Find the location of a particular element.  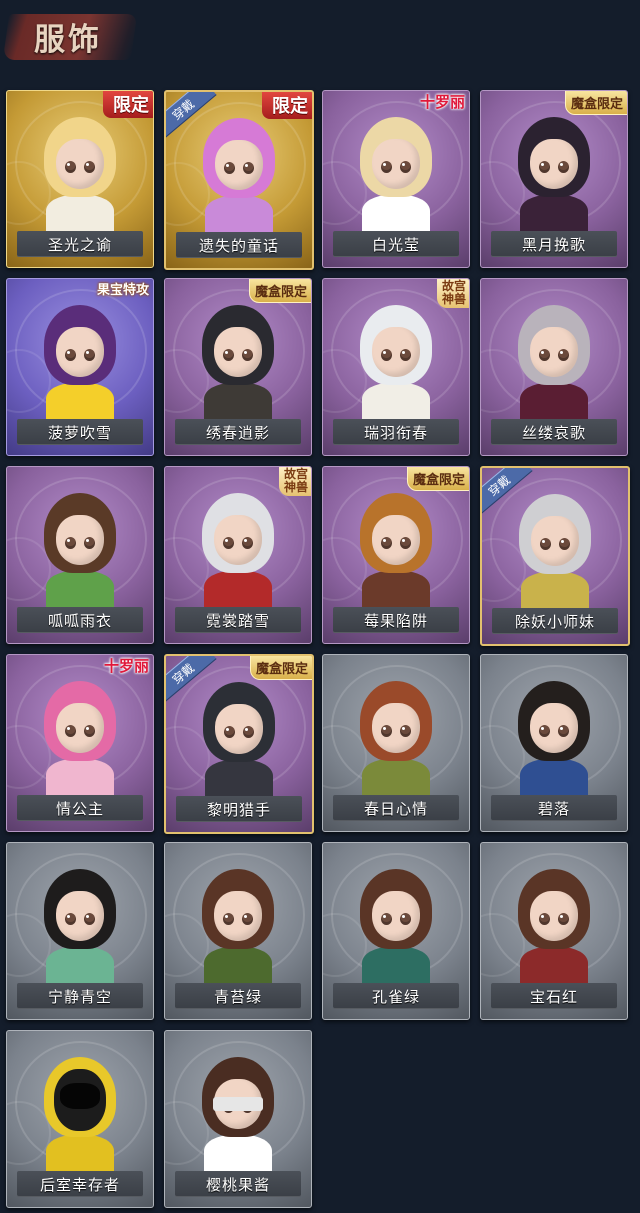

costume-name-bar: 瑞羽衔春 is located at coordinates (396, 432).